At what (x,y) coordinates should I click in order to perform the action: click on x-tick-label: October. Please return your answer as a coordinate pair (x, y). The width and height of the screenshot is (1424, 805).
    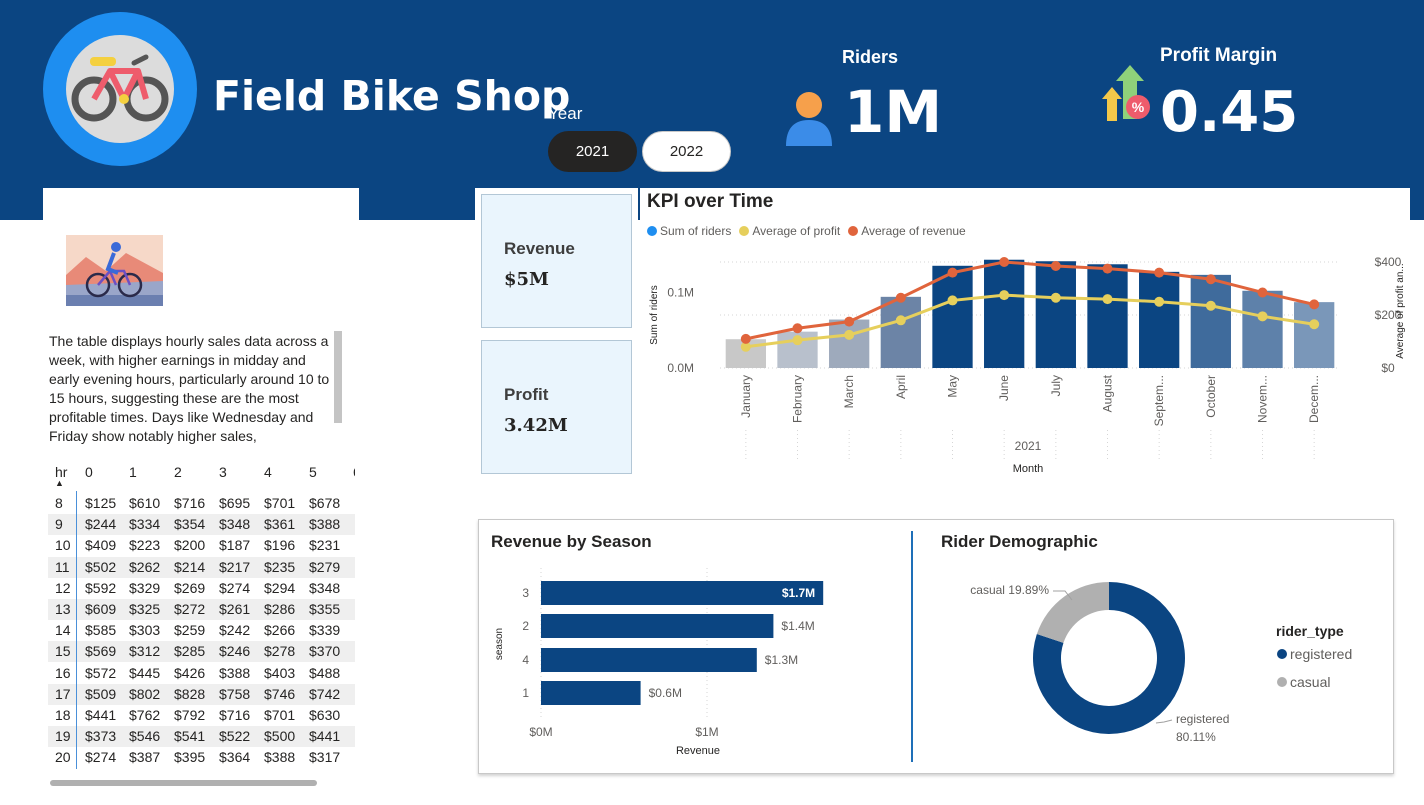
    Looking at the image, I should click on (1211, 396).